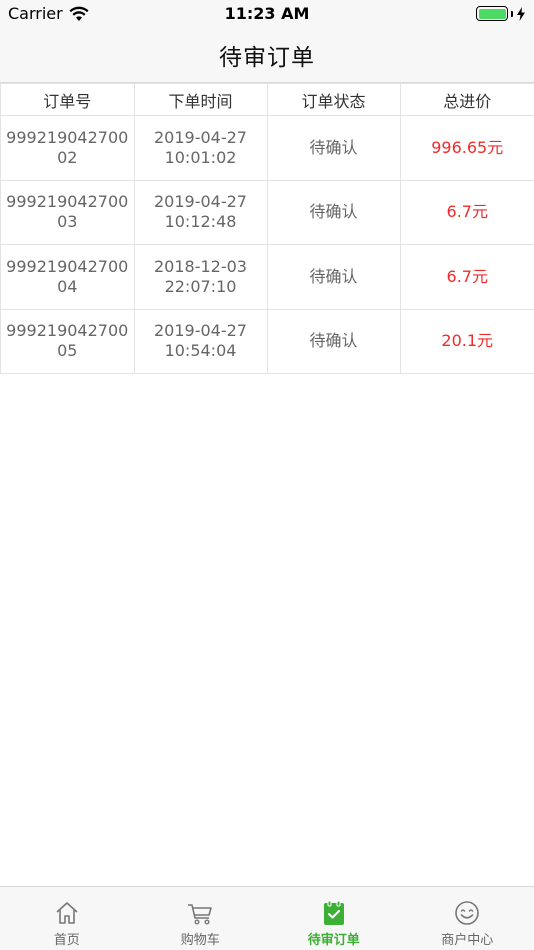  What do you see at coordinates (200, 940) in the screenshot?
I see `tab-cart-label: 购物车` at bounding box center [200, 940].